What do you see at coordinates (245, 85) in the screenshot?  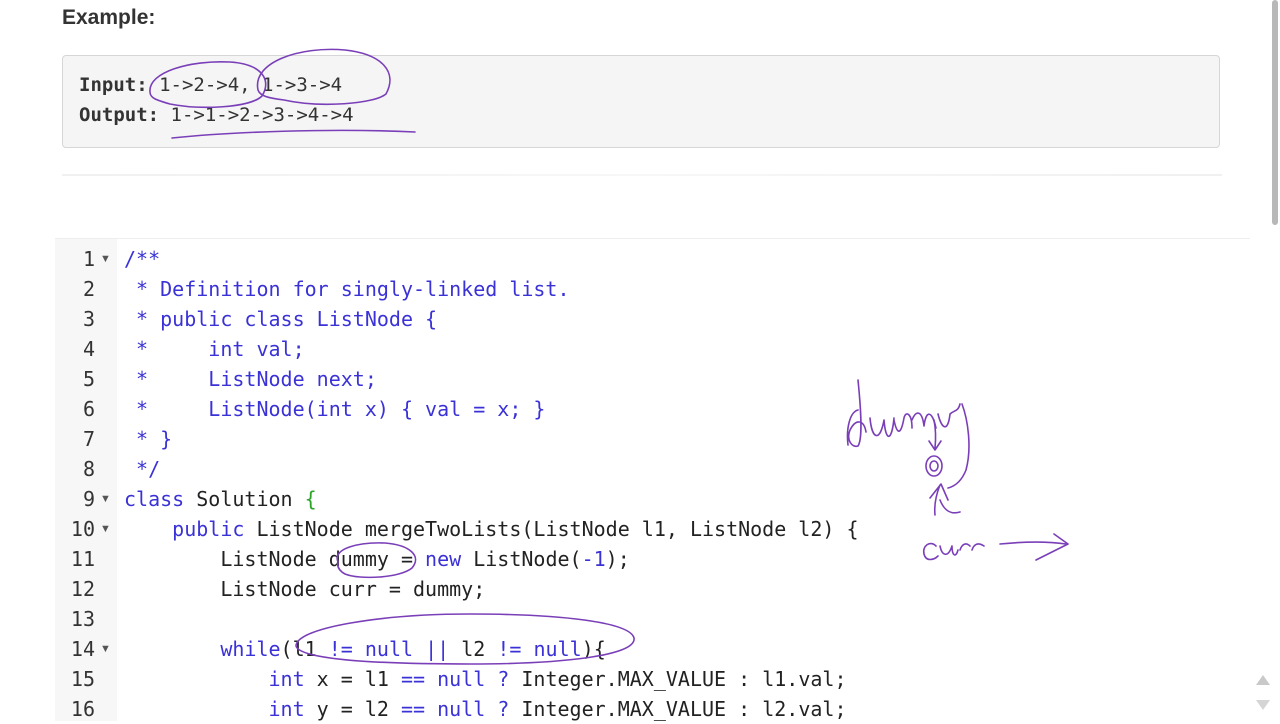 I see `input-value: 1->2->4, 1->3->4` at bounding box center [245, 85].